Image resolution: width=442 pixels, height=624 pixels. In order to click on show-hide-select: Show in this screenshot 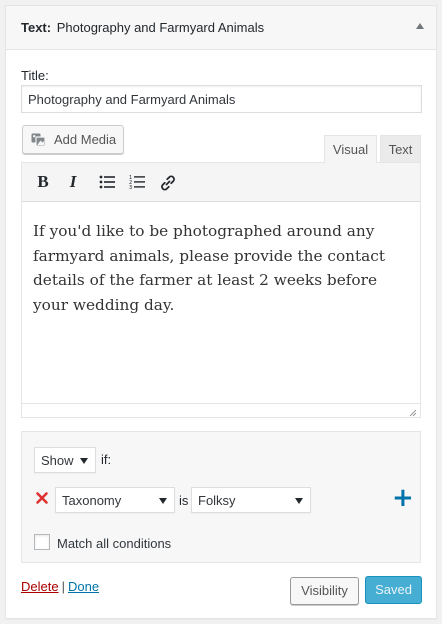, I will do `click(65, 460)`.